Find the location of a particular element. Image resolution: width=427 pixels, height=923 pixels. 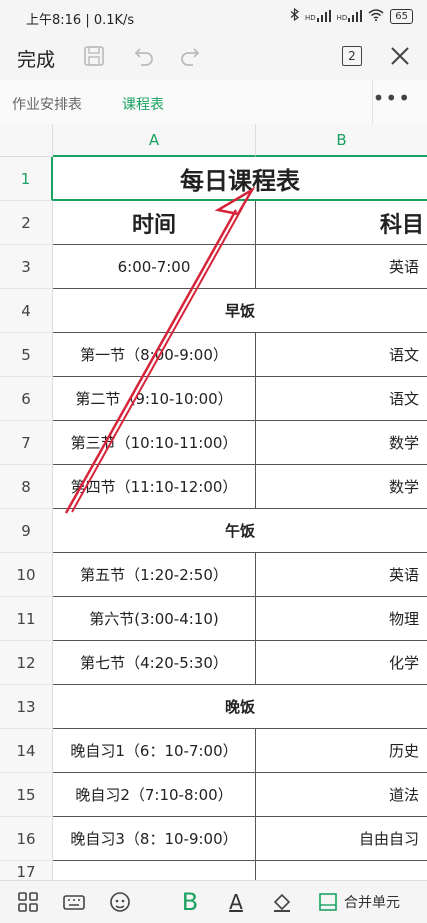

emoji-icon is located at coordinates (120, 902).